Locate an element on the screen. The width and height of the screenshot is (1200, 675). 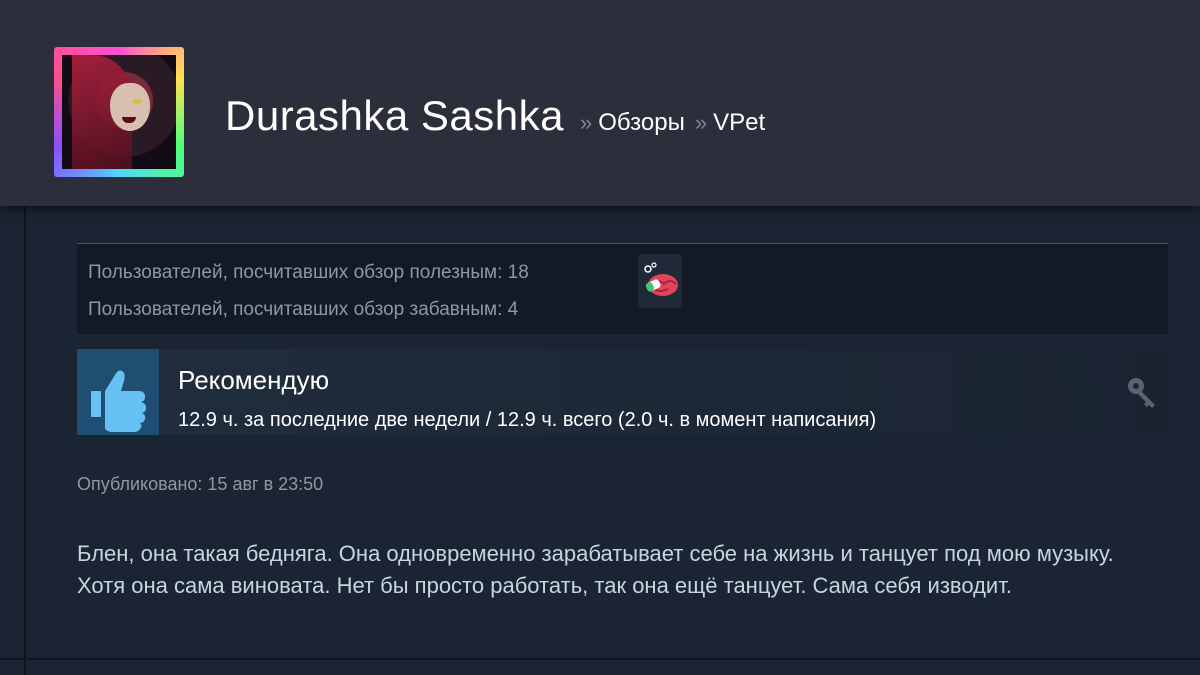
thumbs-up-icon is located at coordinates (118, 392).